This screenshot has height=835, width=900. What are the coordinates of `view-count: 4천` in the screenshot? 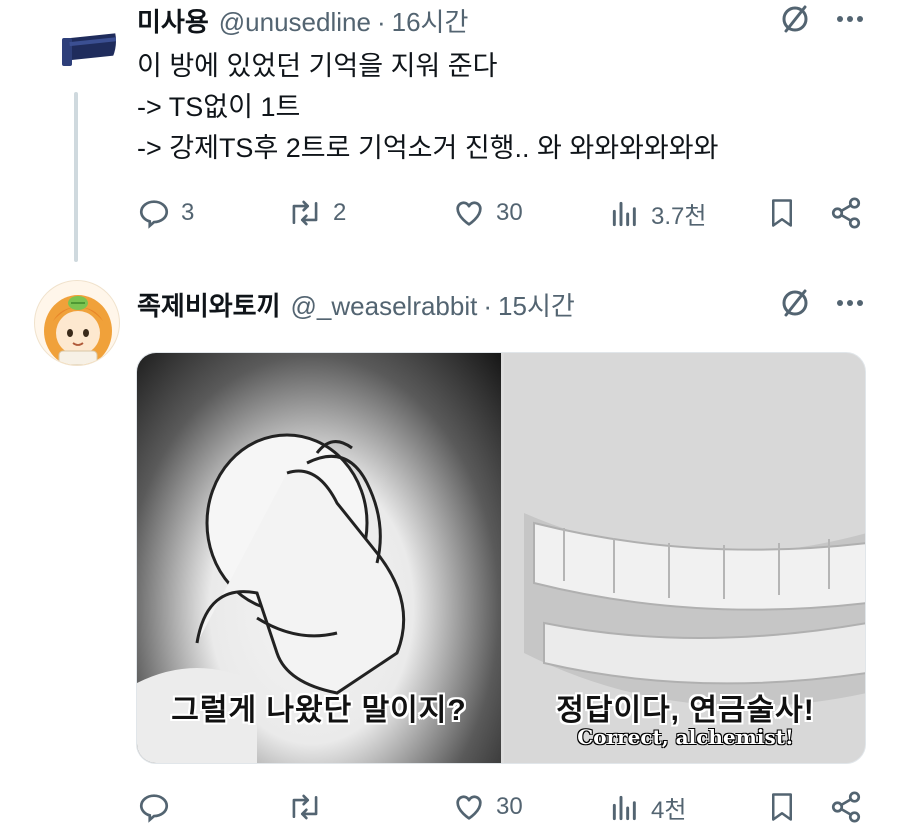 It's located at (669, 810).